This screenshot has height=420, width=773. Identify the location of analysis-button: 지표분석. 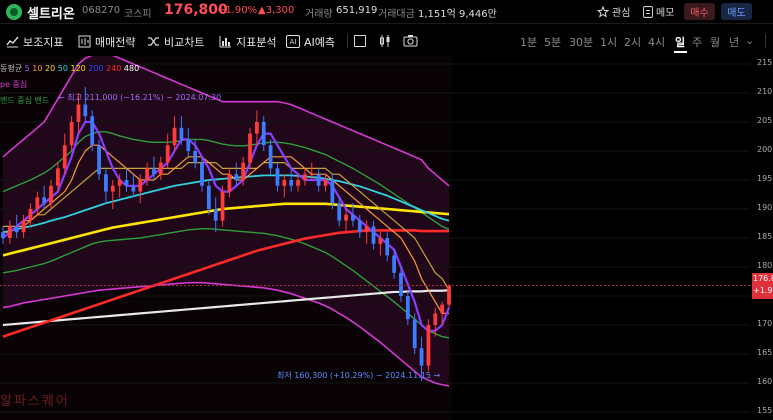
(247, 41).